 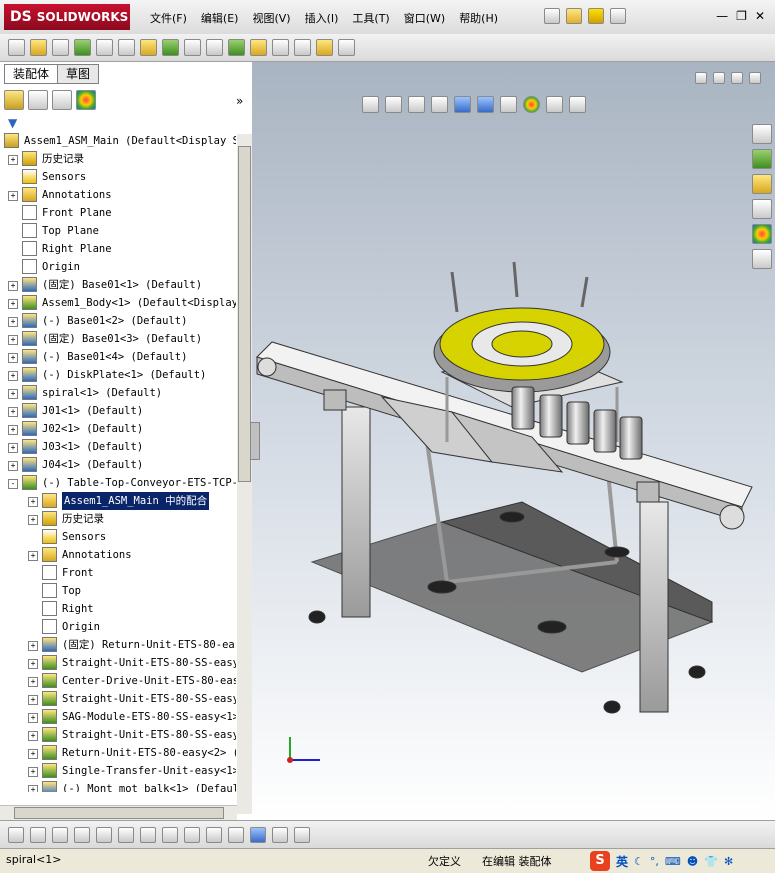 What do you see at coordinates (118, 786) in the screenshot?
I see `tree-item: + (-) Mont mot balk<1> (Default` at bounding box center [118, 786].